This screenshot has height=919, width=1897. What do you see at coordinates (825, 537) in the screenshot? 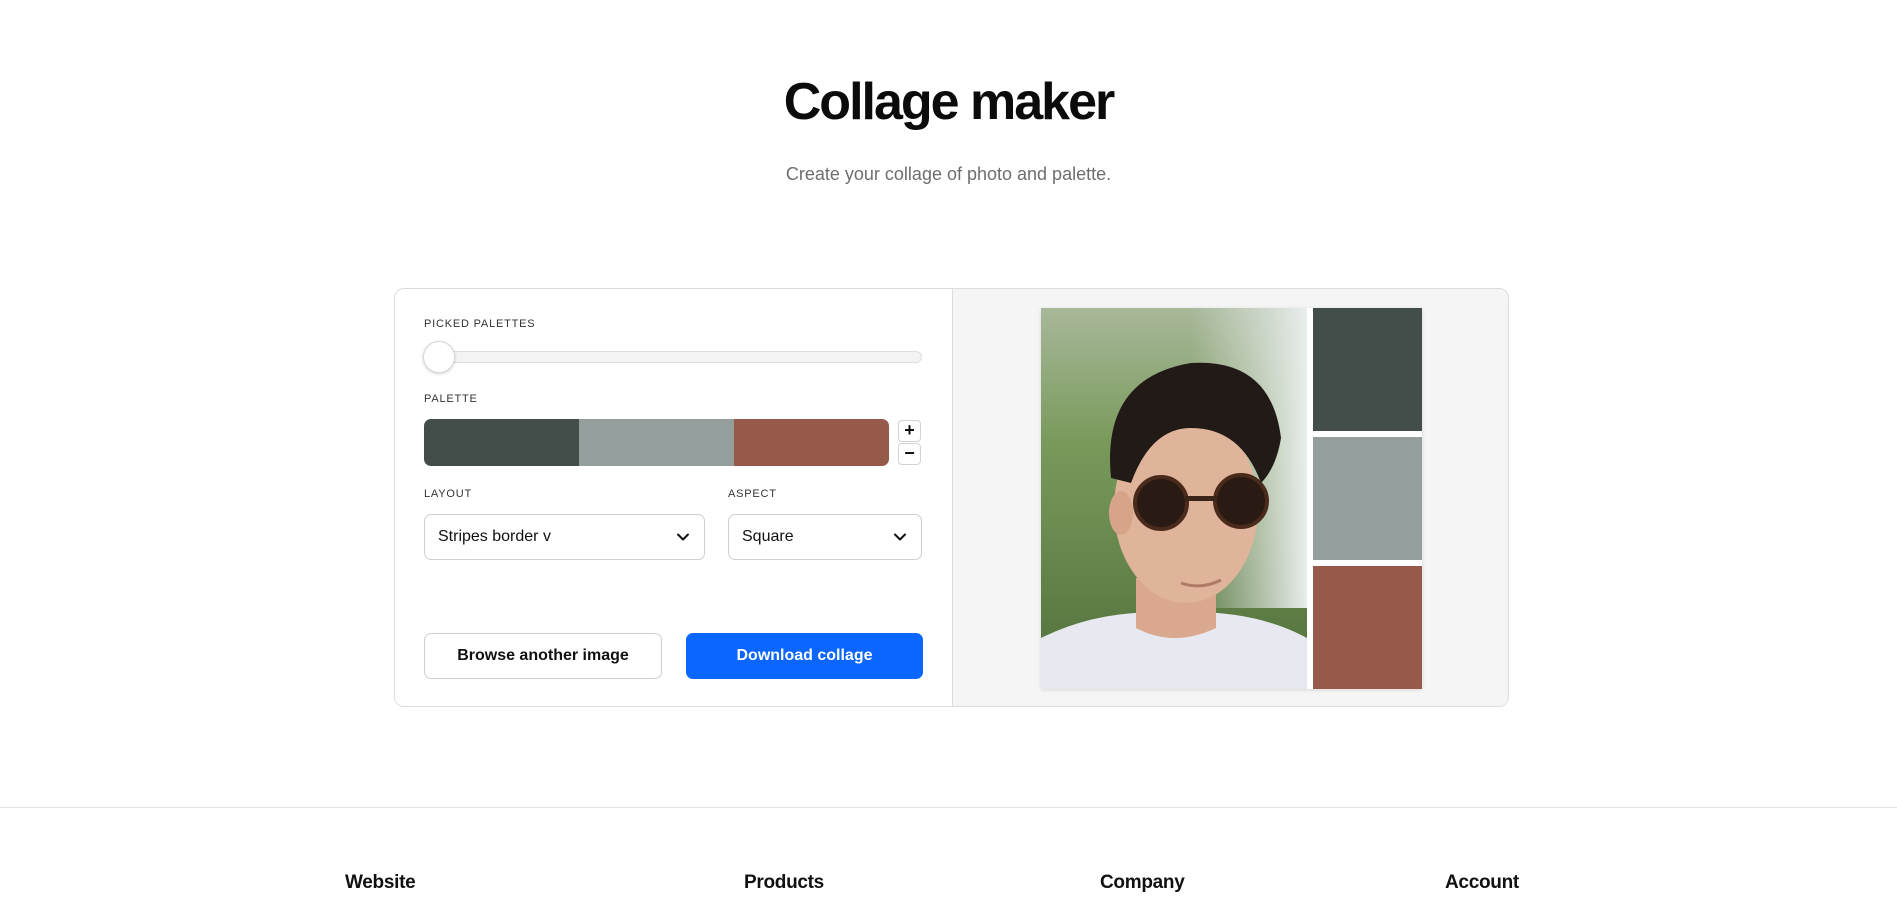
I see `aspect-select: Square` at bounding box center [825, 537].